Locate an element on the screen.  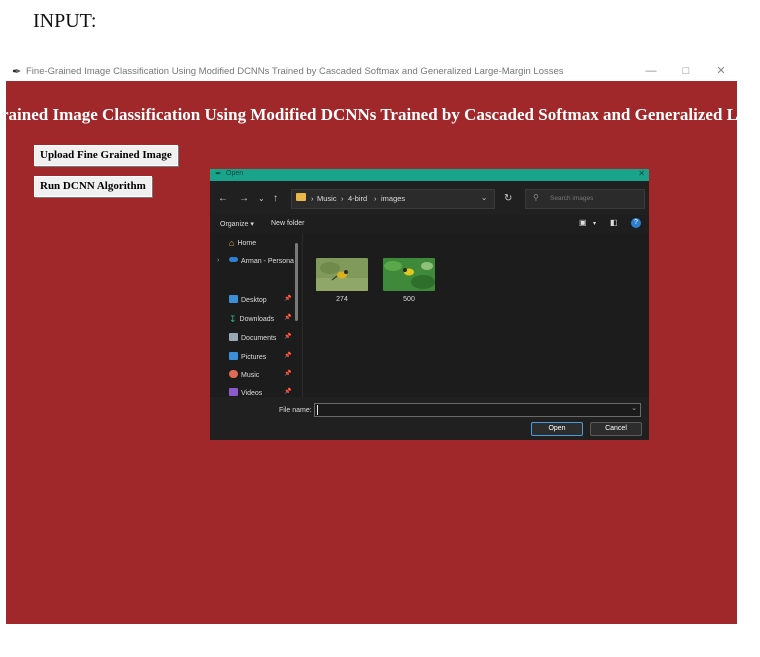
command-bar: Organize ▾ New folder ▣ ▾ ◧ ? is located at coordinates (429, 224).